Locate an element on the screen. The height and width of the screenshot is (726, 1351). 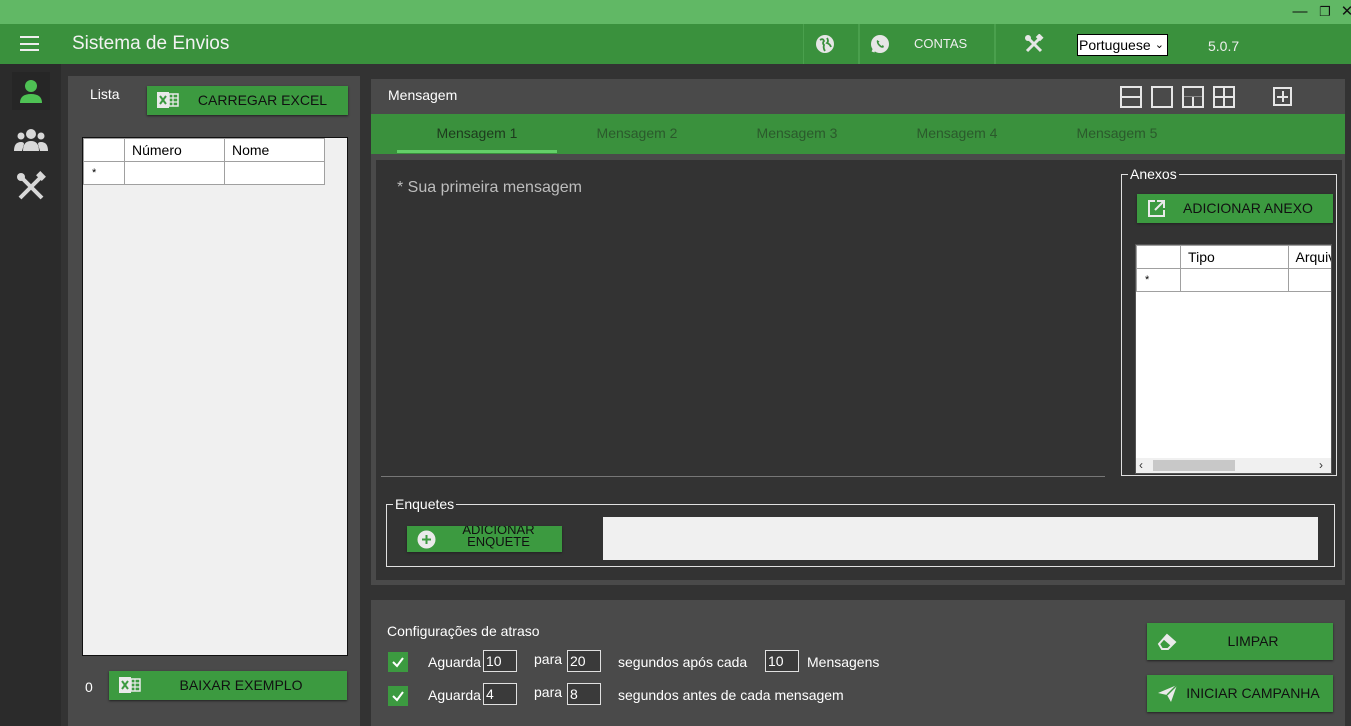
attachments-table: TipoArquivo * is located at coordinates (1233, 268).